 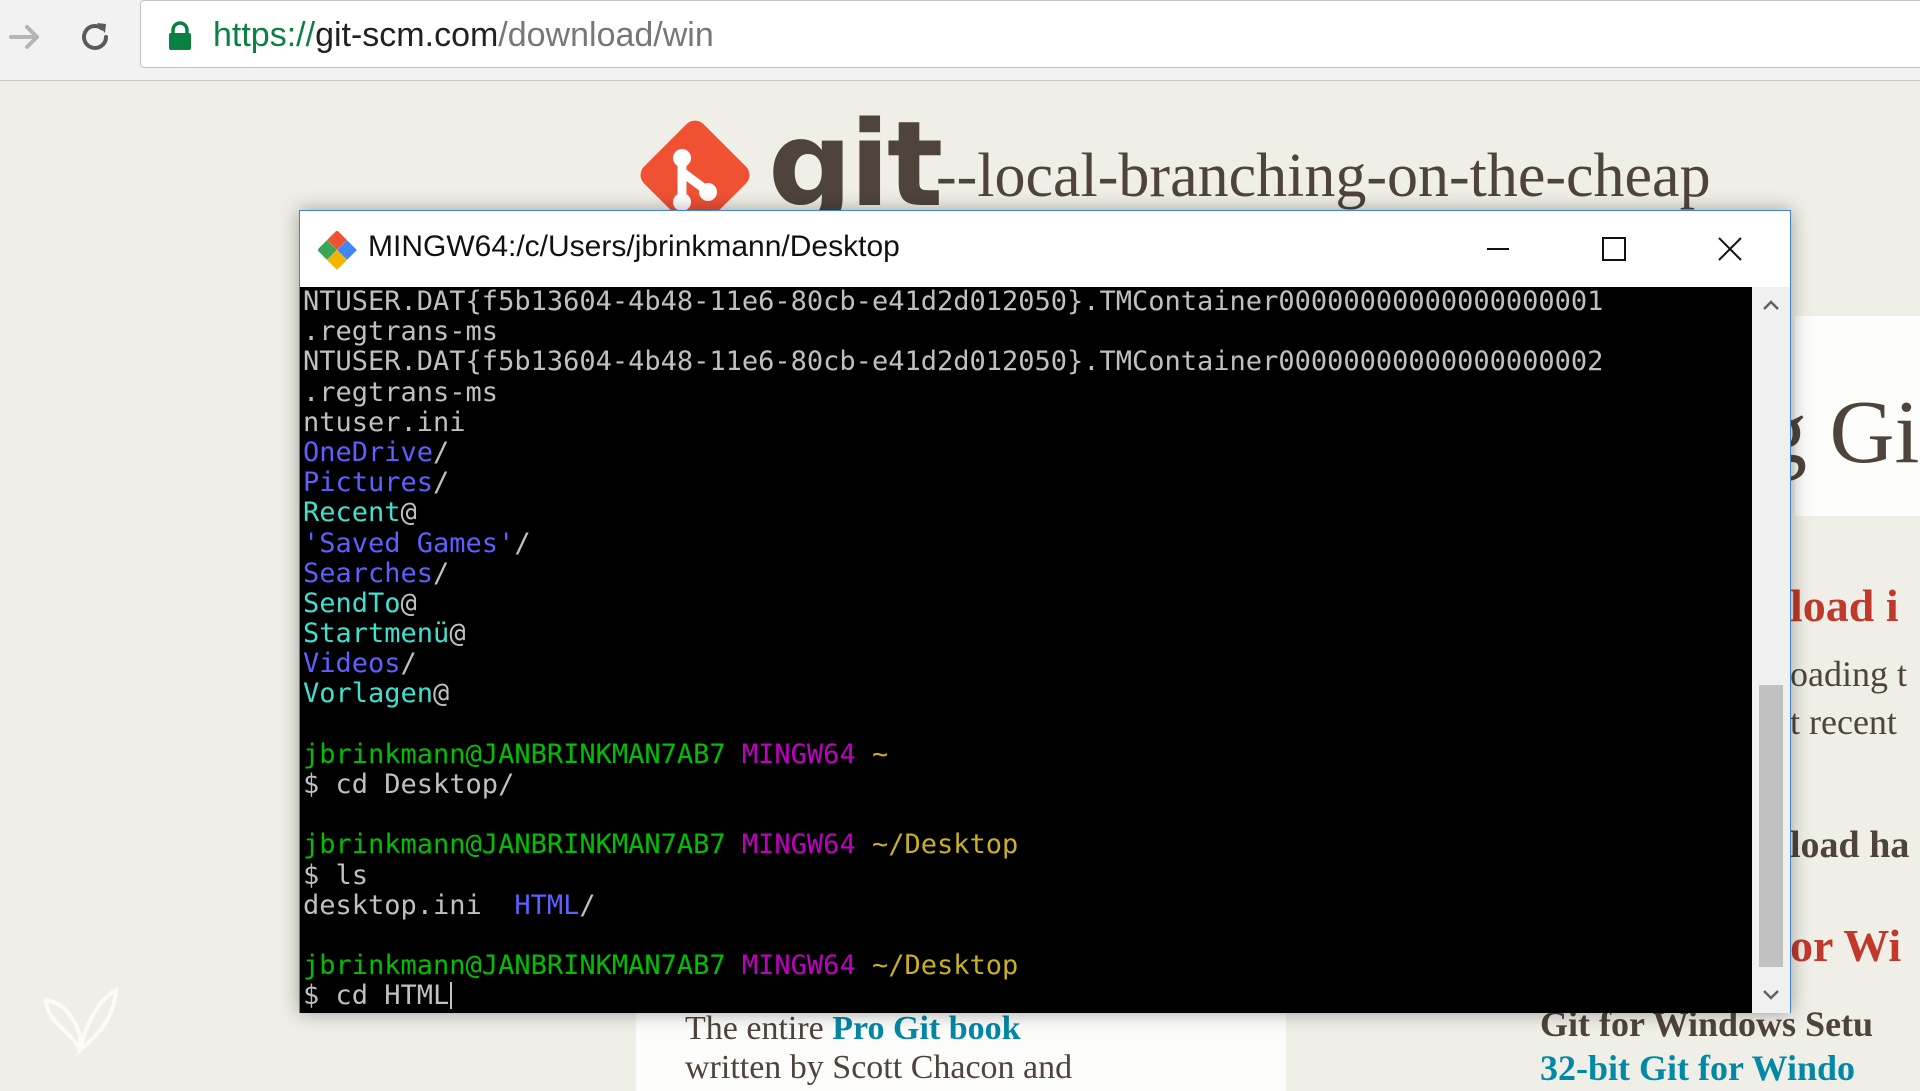 I want to click on scroll-down-button, so click(x=1771, y=994).